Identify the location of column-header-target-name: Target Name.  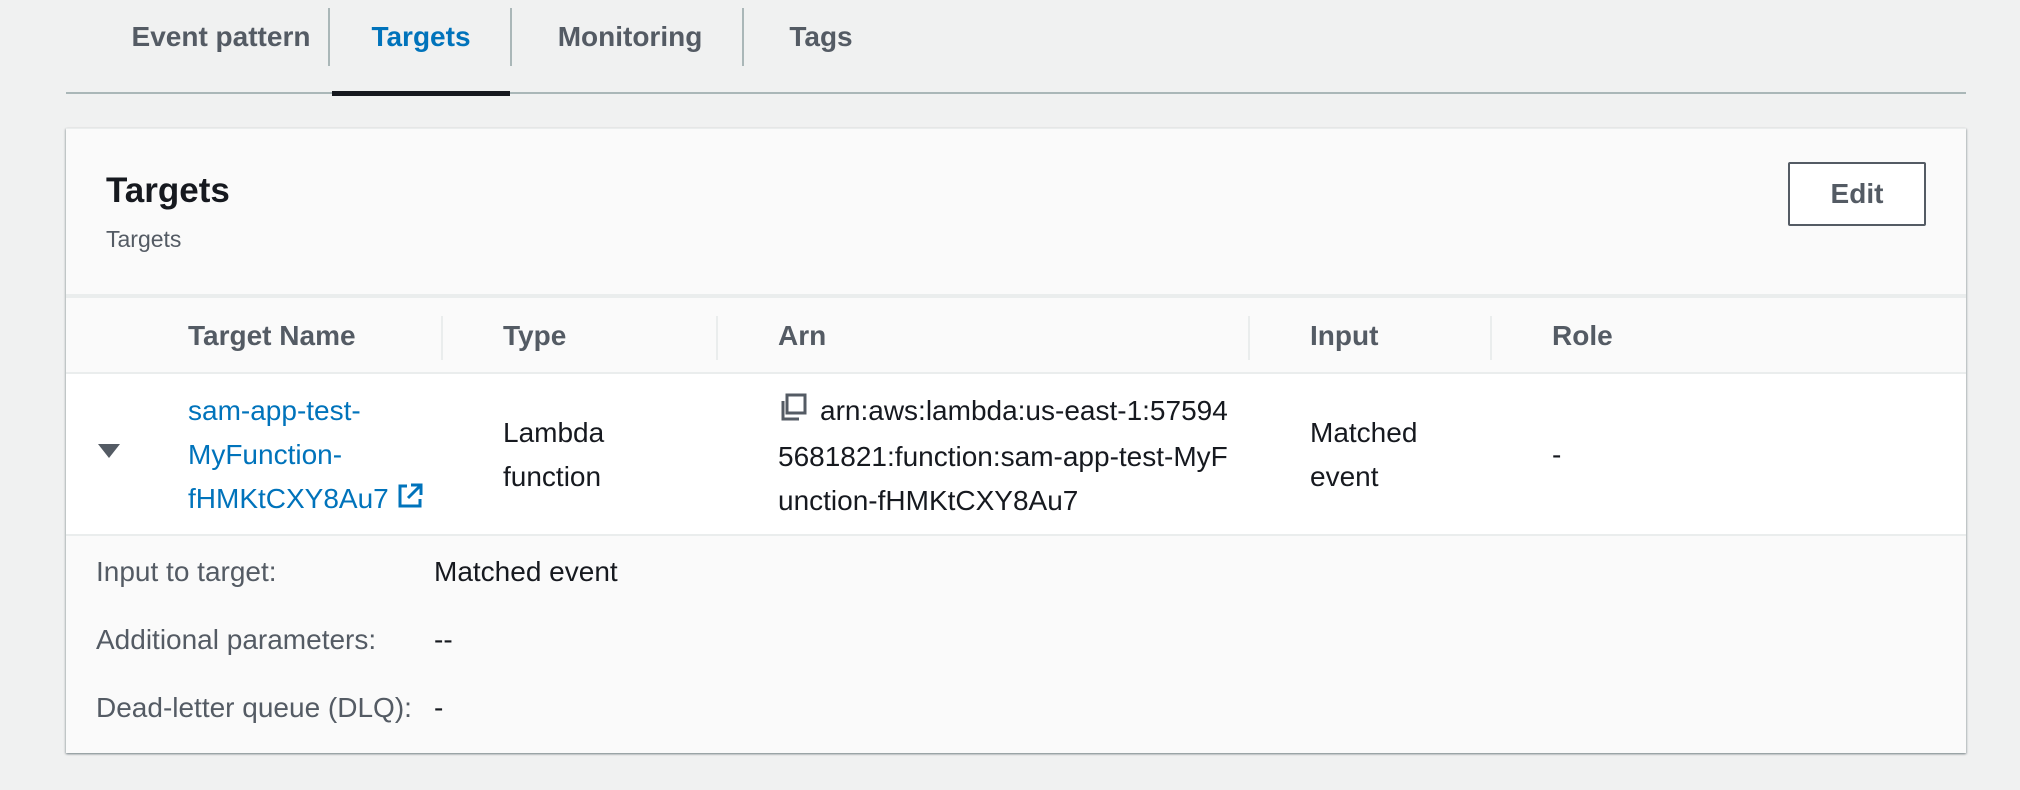
(272, 335).